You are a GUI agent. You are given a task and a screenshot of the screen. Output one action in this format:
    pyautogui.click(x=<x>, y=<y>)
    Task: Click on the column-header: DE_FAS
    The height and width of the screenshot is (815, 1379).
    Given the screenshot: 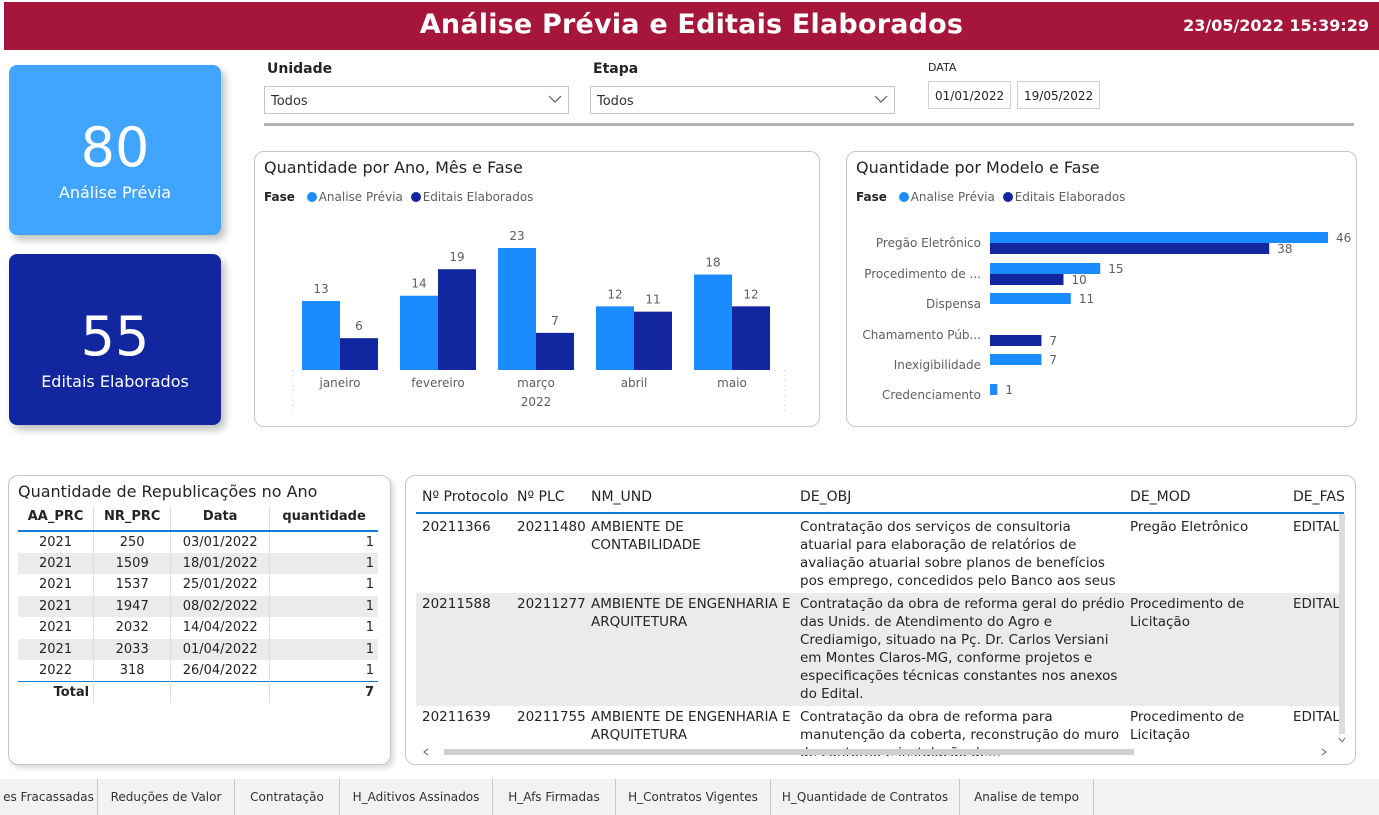 What is the action you would take?
    pyautogui.click(x=1319, y=497)
    